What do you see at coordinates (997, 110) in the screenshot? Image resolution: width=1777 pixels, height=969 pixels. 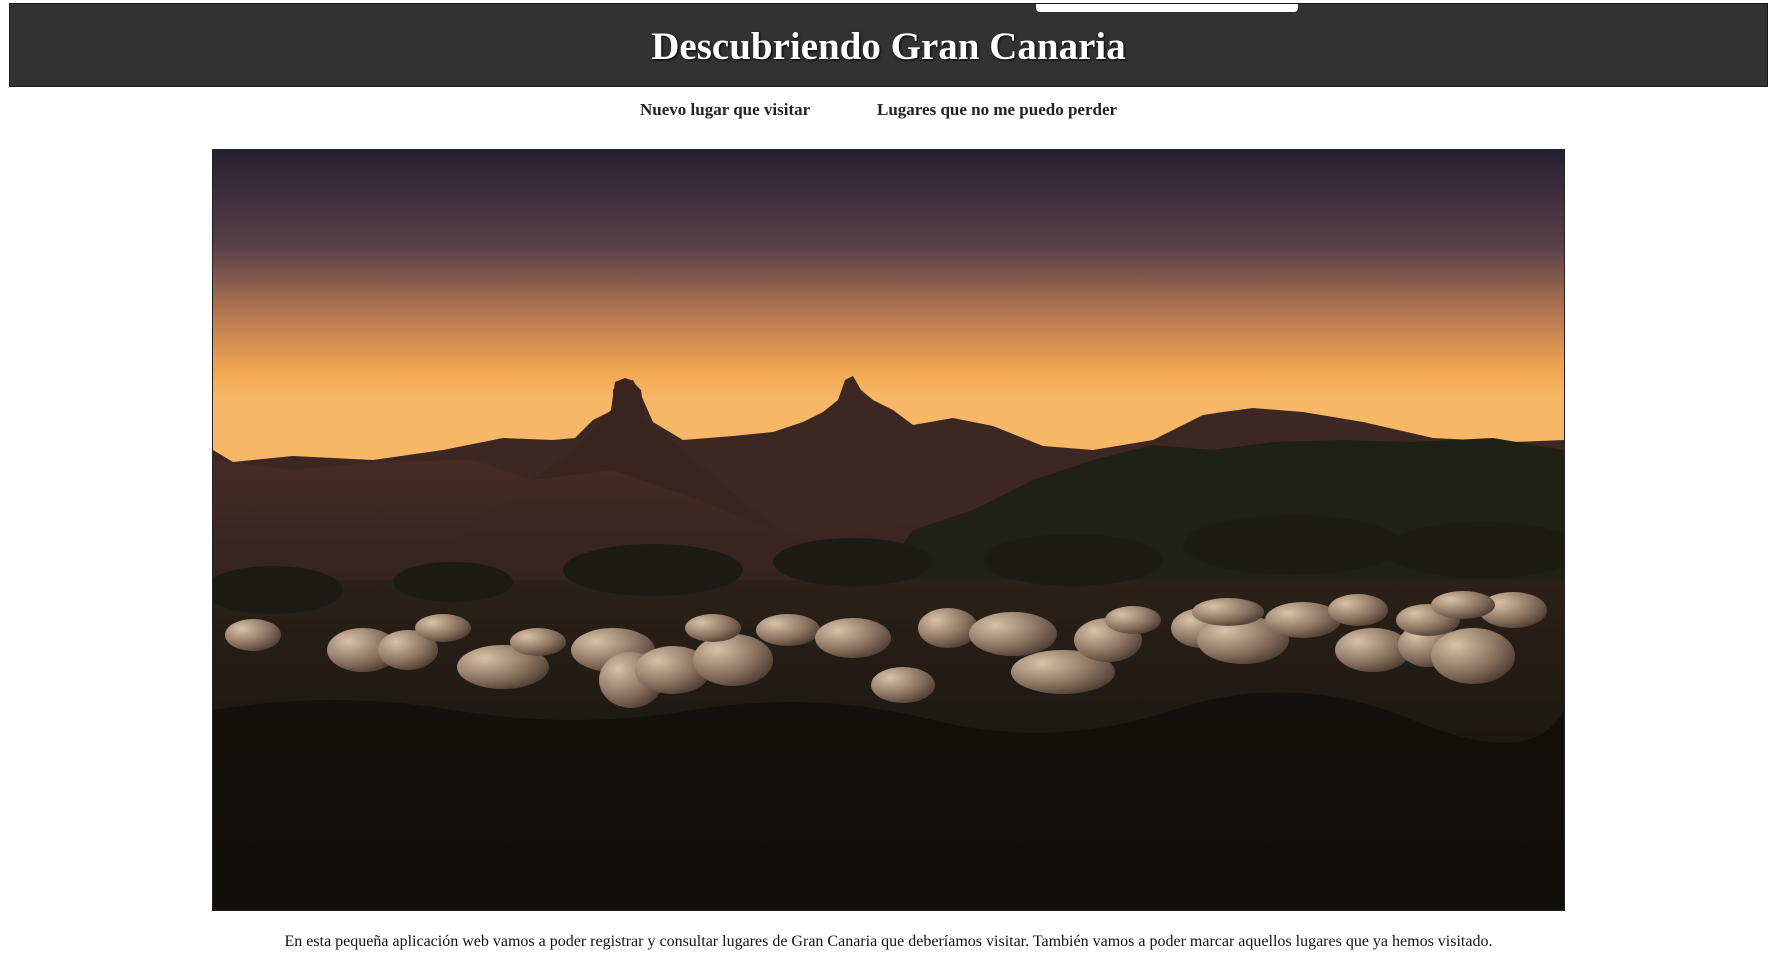 I see `nav-link-must-see-places: Lugares que no me puedo perder` at bounding box center [997, 110].